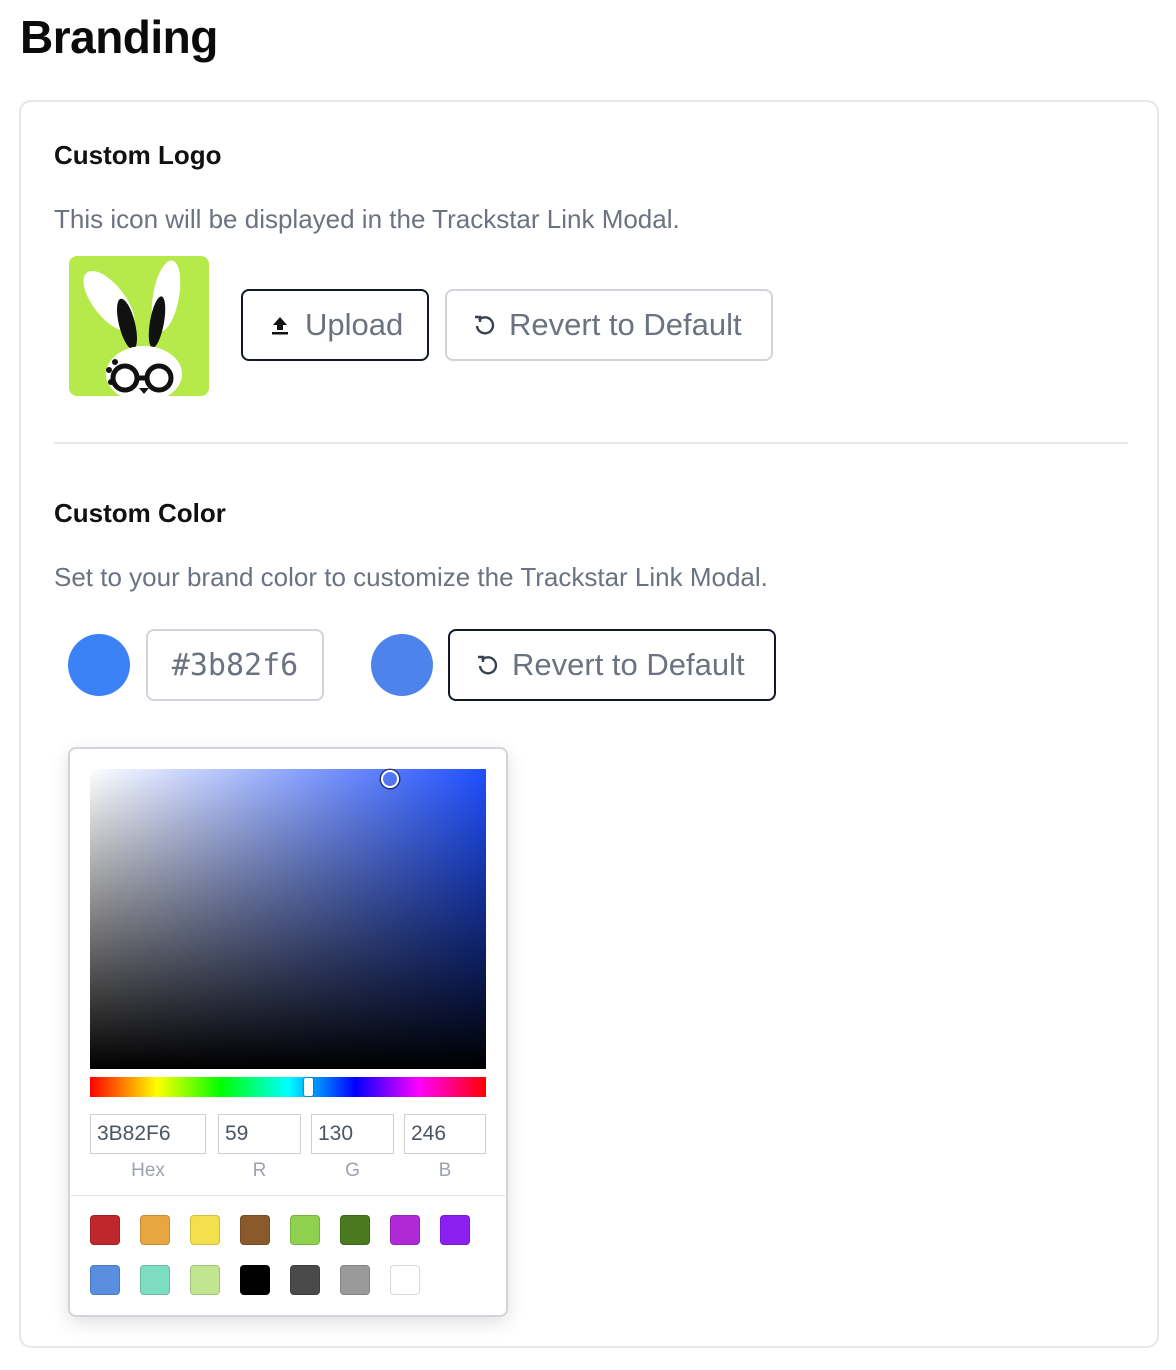 The image size is (1176, 1370). What do you see at coordinates (390, 779) in the screenshot?
I see `saturation-handle` at bounding box center [390, 779].